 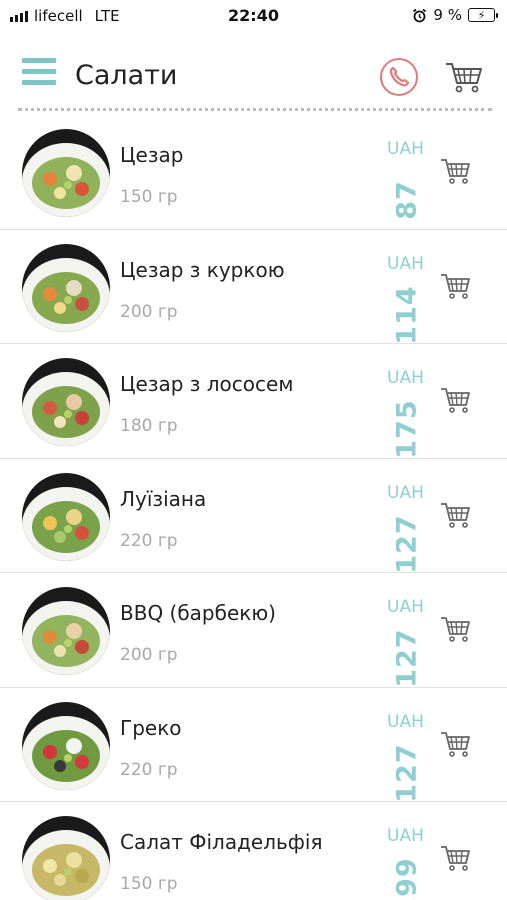 I want to click on item-weight: 180 гр, so click(x=149, y=426).